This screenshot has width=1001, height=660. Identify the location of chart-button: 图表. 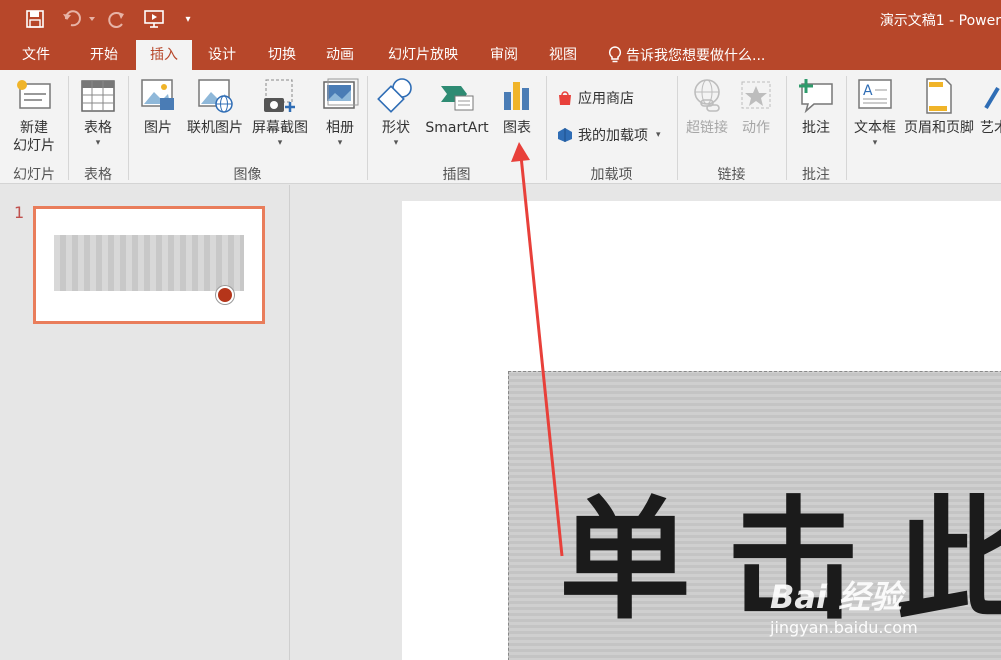
(517, 106).